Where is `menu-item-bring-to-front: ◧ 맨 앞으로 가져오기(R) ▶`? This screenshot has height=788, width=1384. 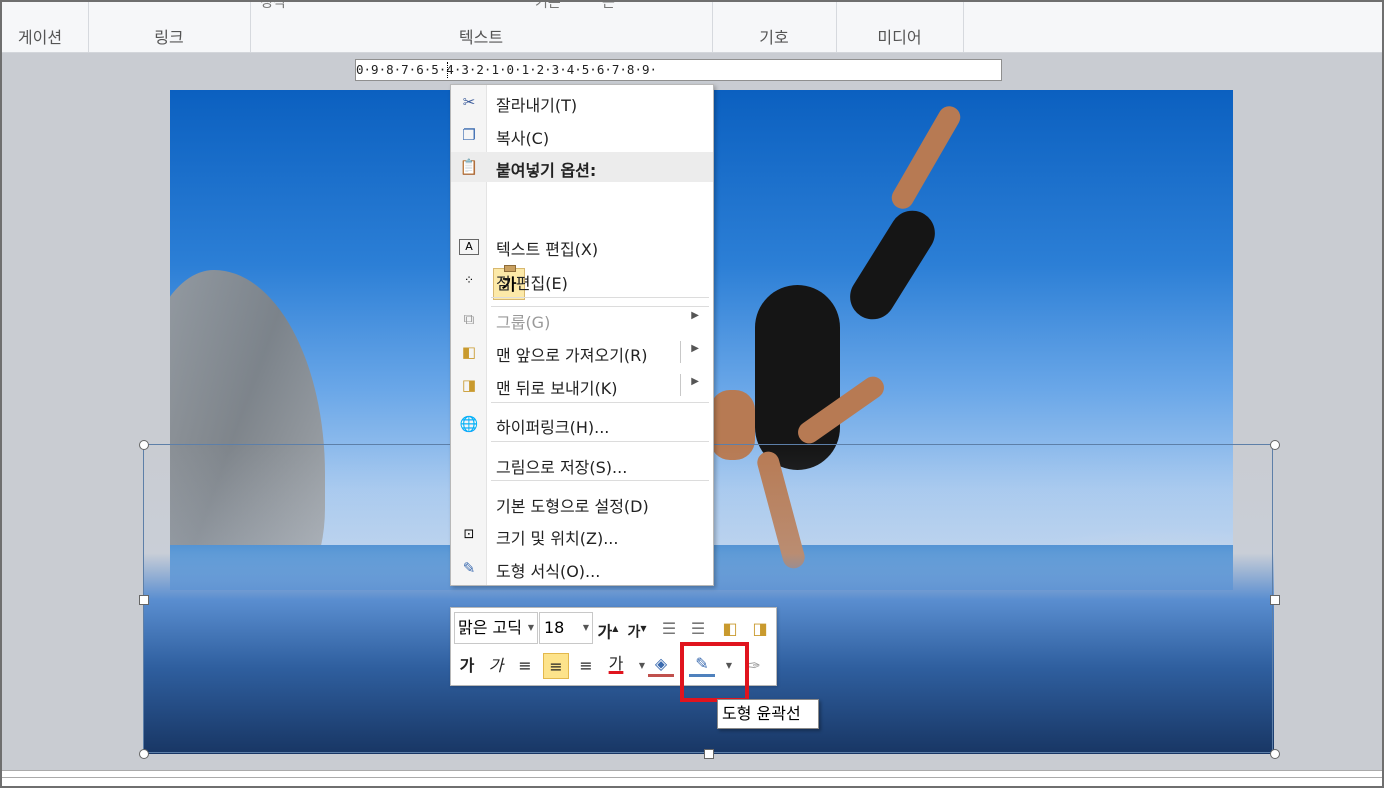 menu-item-bring-to-front: ◧ 맨 앞으로 가져오기(R) ▶ is located at coordinates (582, 352).